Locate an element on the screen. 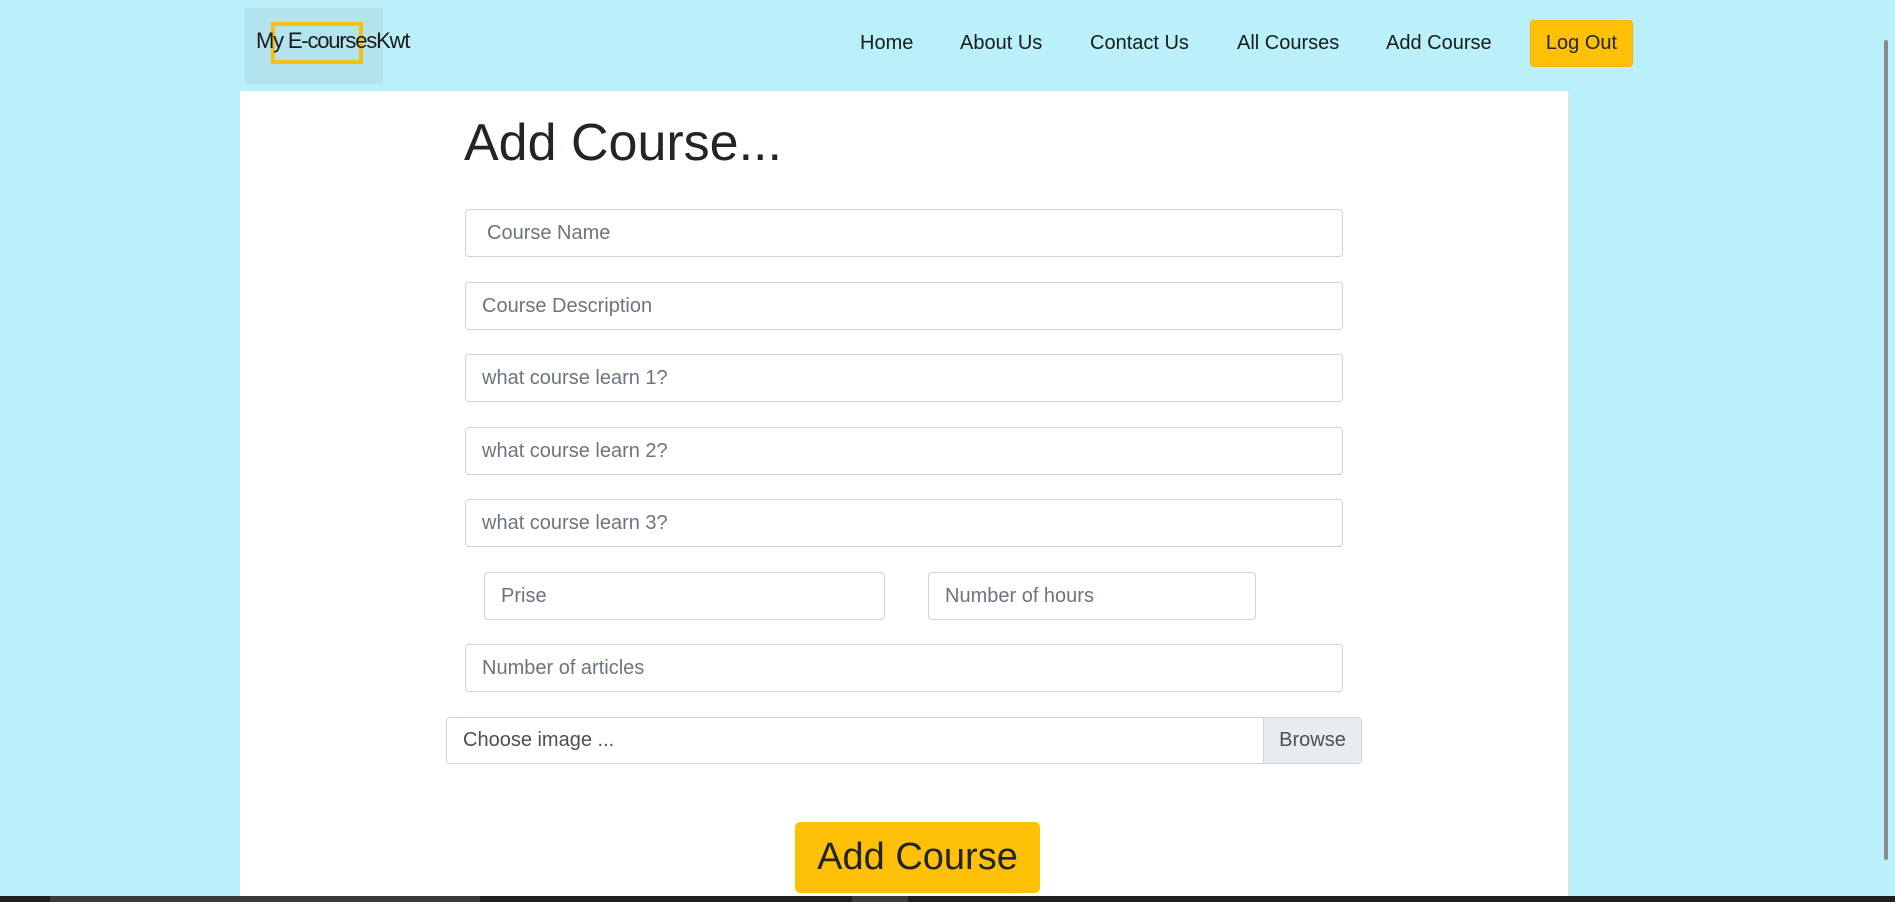 The image size is (1895, 902). nav-about-us: About Us is located at coordinates (1001, 43).